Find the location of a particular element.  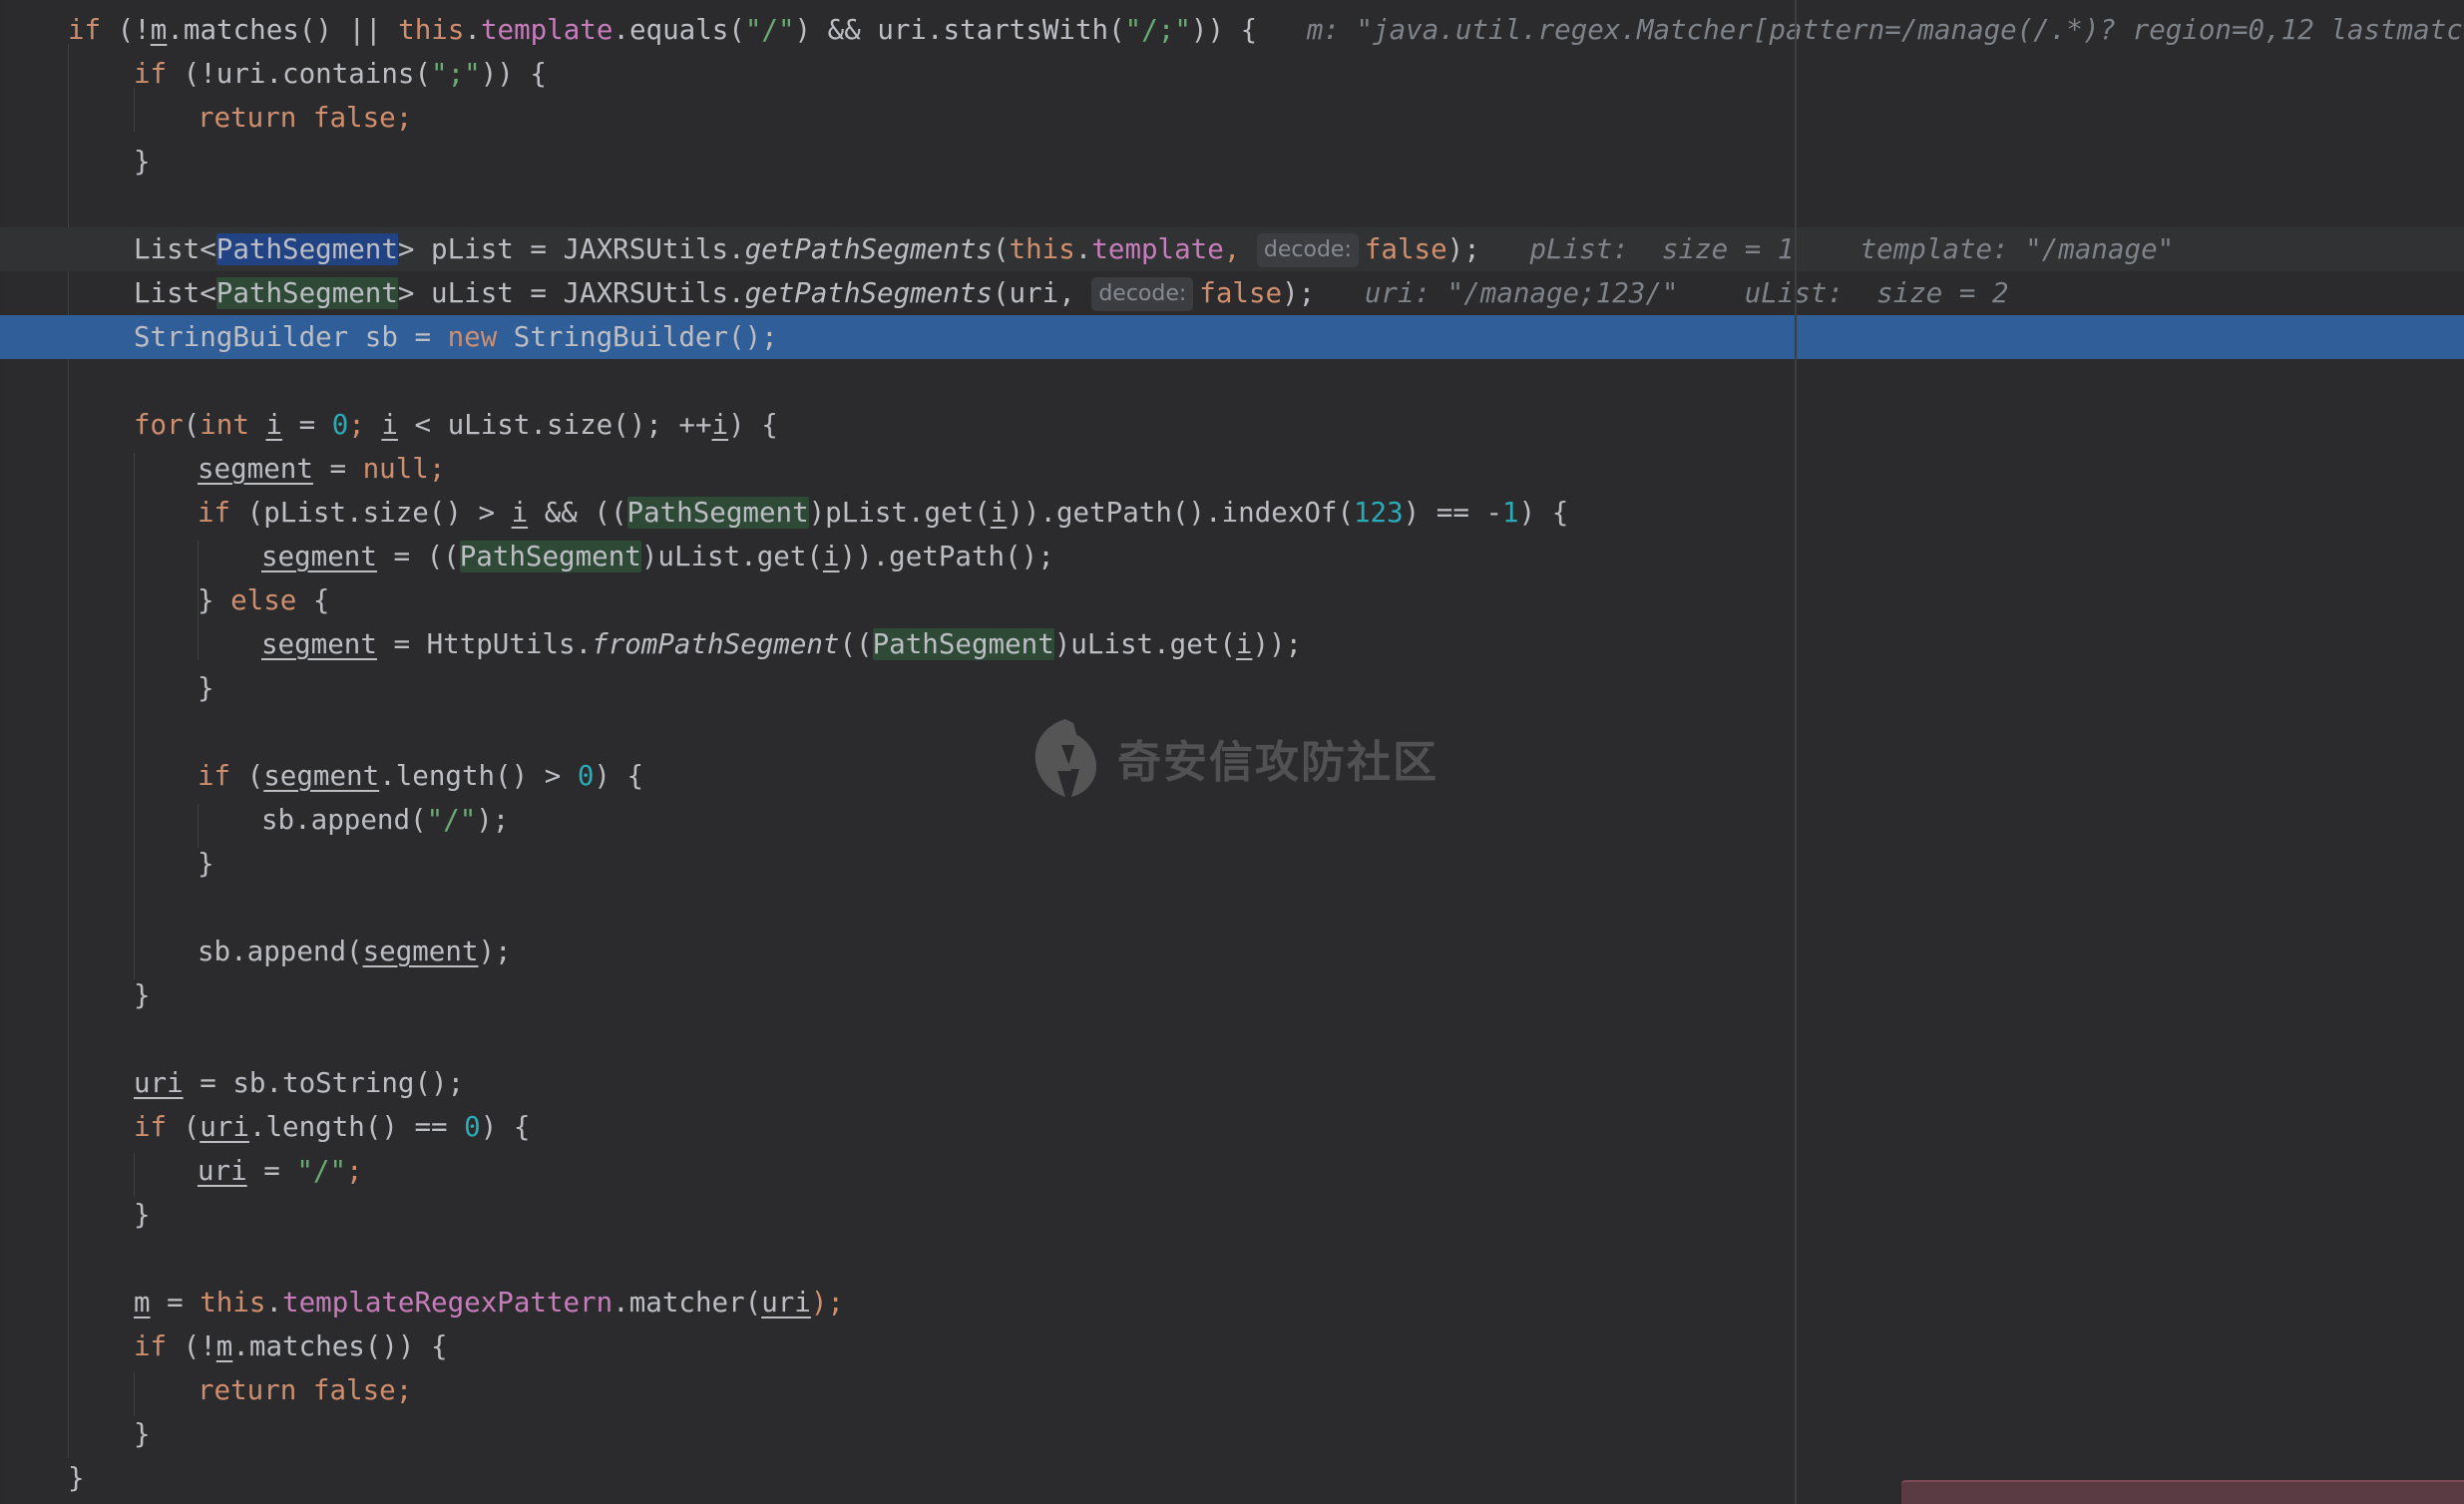

code-line: if (!uri.contains(";")) { is located at coordinates (1232, 74).